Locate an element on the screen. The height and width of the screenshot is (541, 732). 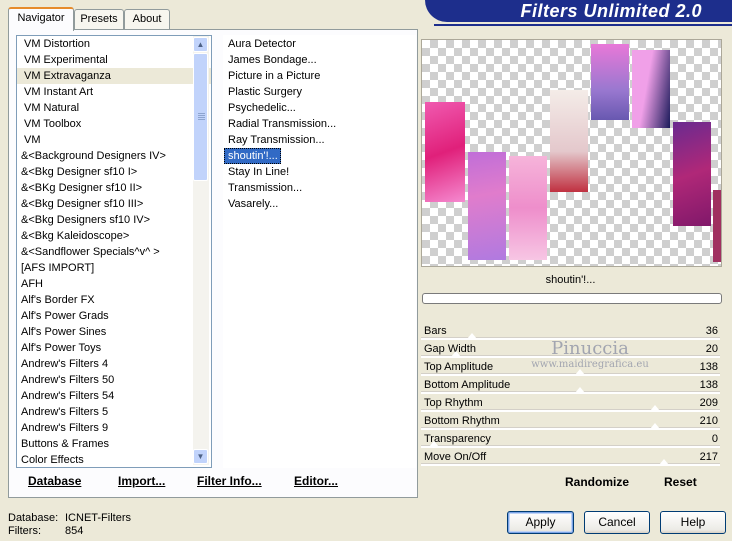
param-label: Bars is located at coordinates (435, 331).